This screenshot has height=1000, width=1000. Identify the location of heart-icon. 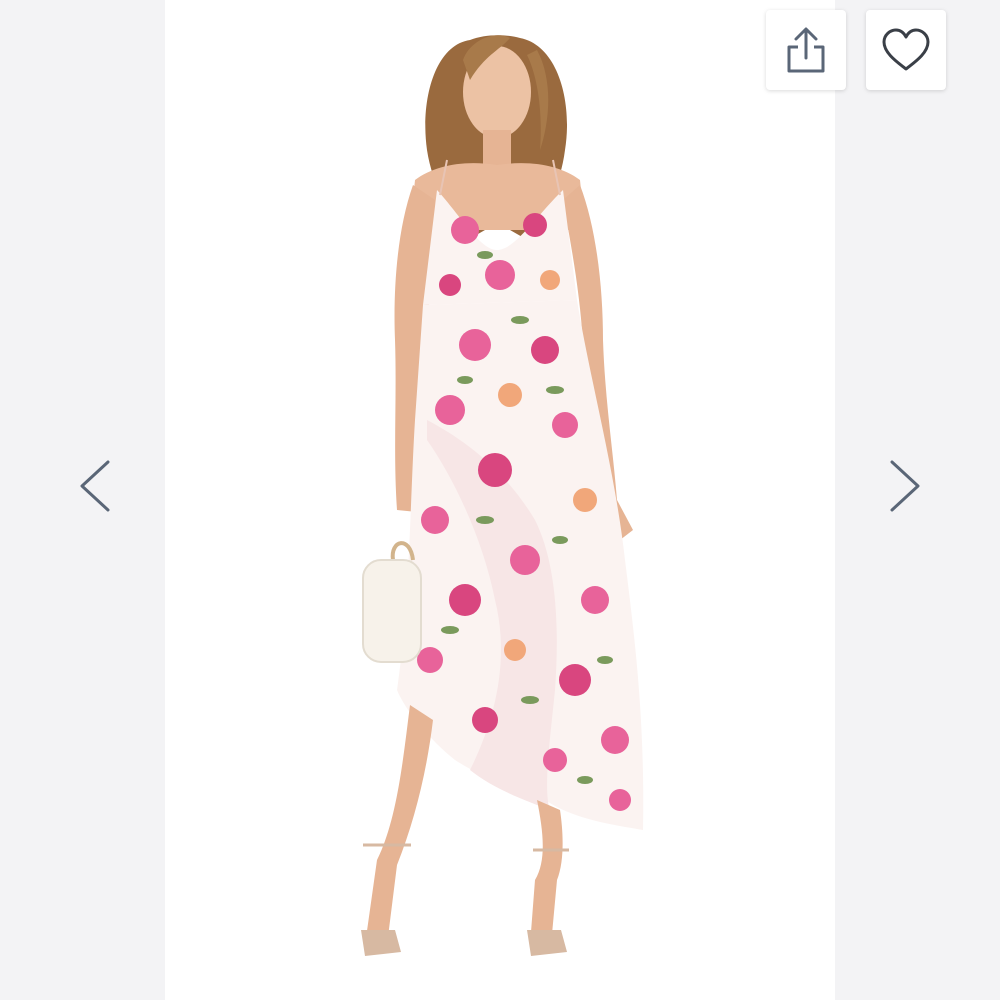
(906, 49).